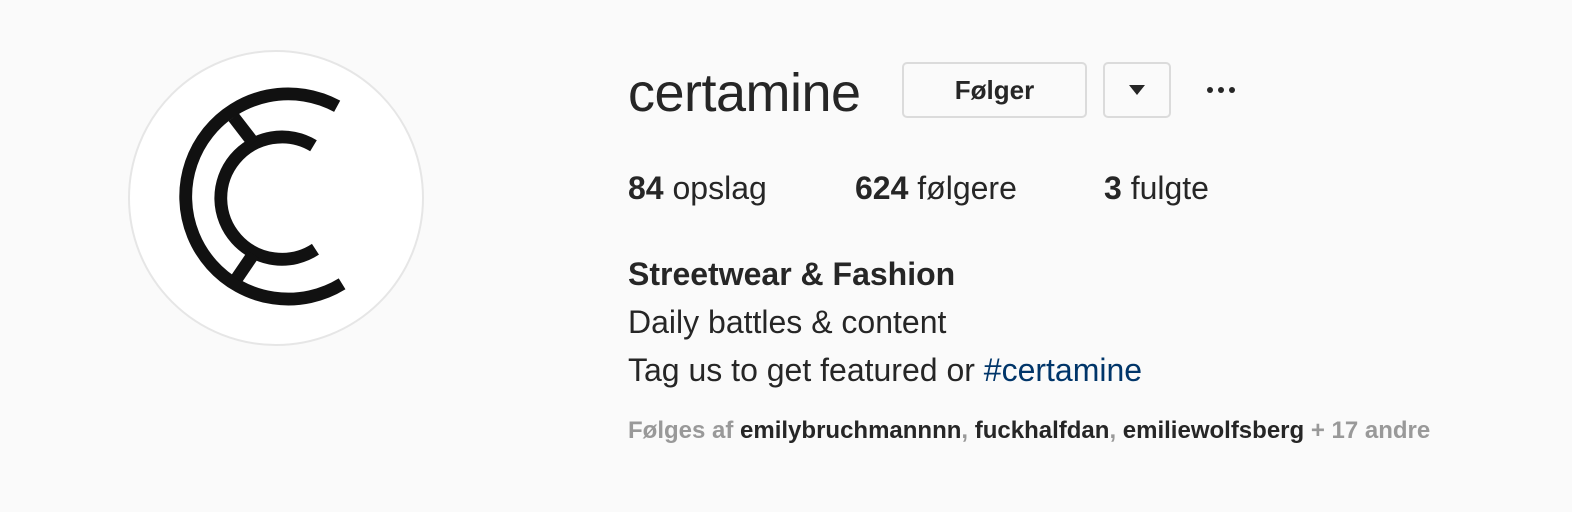 The image size is (1572, 512). What do you see at coordinates (1169, 188) in the screenshot?
I see `following-label: fulgte` at bounding box center [1169, 188].